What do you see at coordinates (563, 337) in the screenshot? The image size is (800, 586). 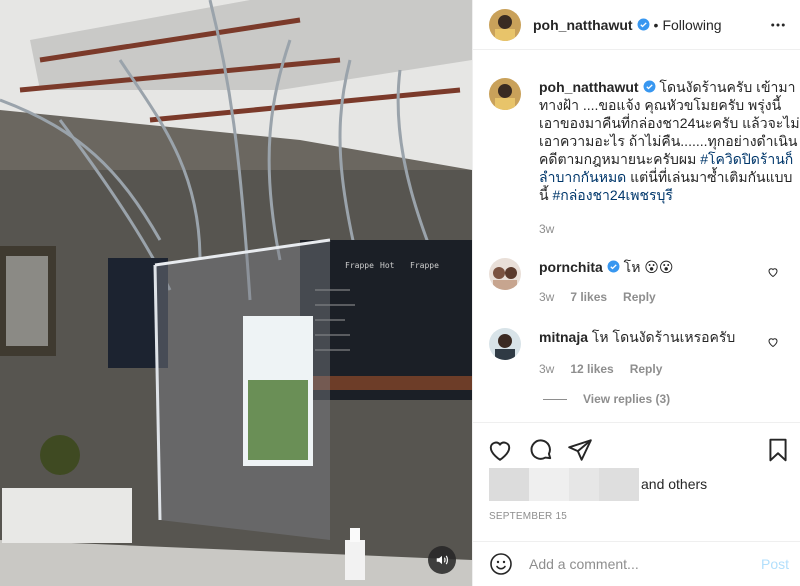 I see `comment-username: mitnaja` at bounding box center [563, 337].